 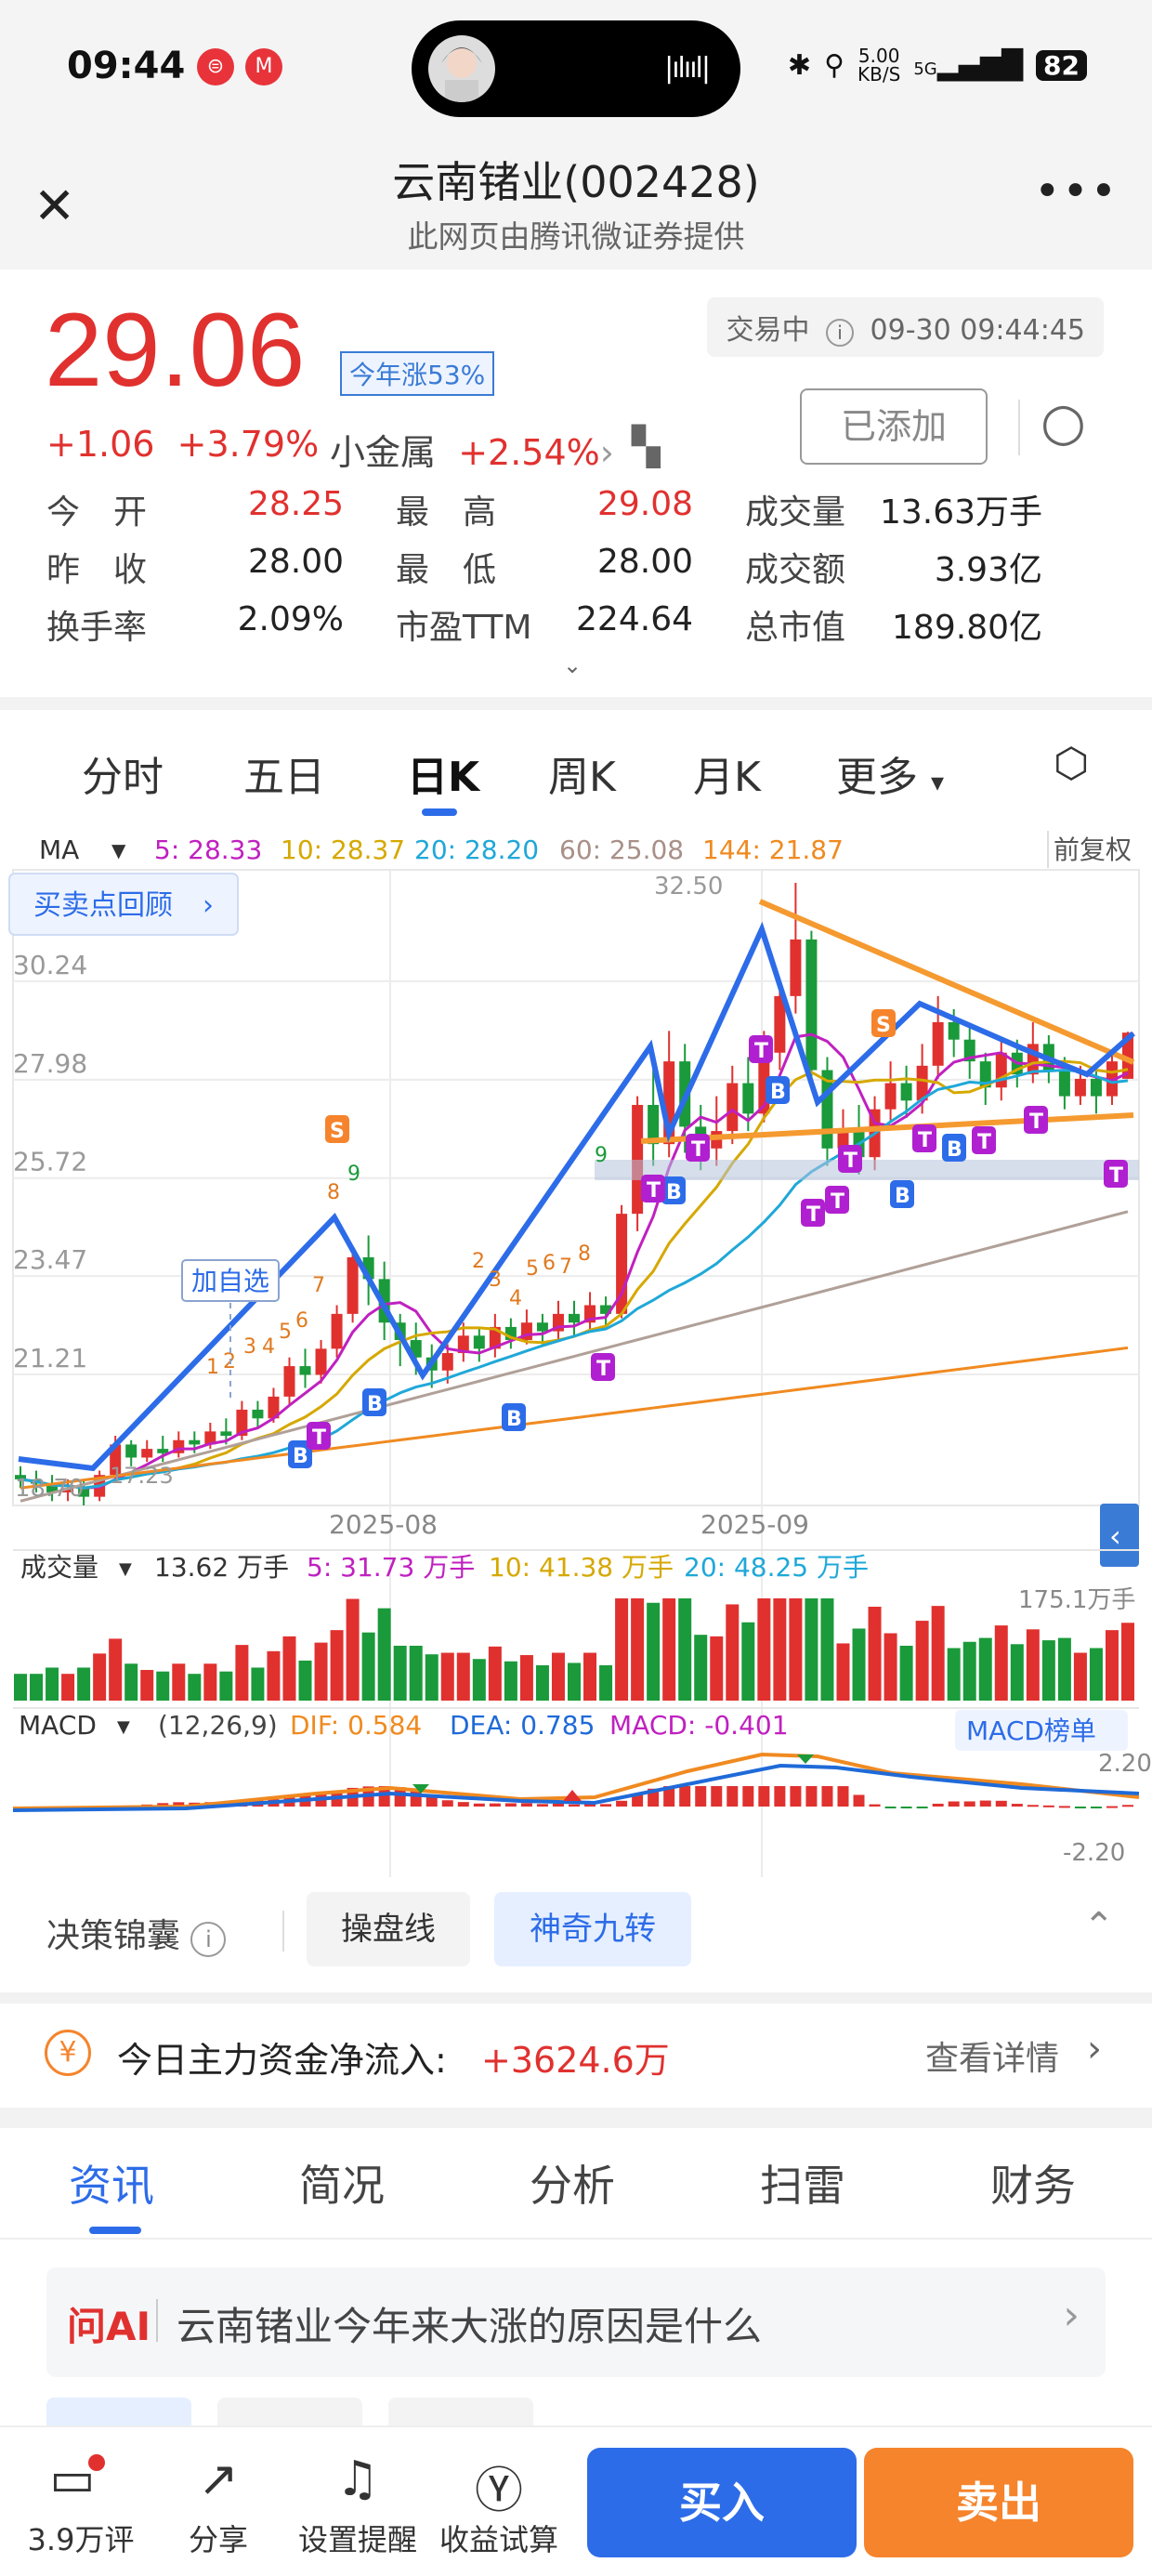 I want to click on battery-indicator: 82, so click(x=1061, y=65).